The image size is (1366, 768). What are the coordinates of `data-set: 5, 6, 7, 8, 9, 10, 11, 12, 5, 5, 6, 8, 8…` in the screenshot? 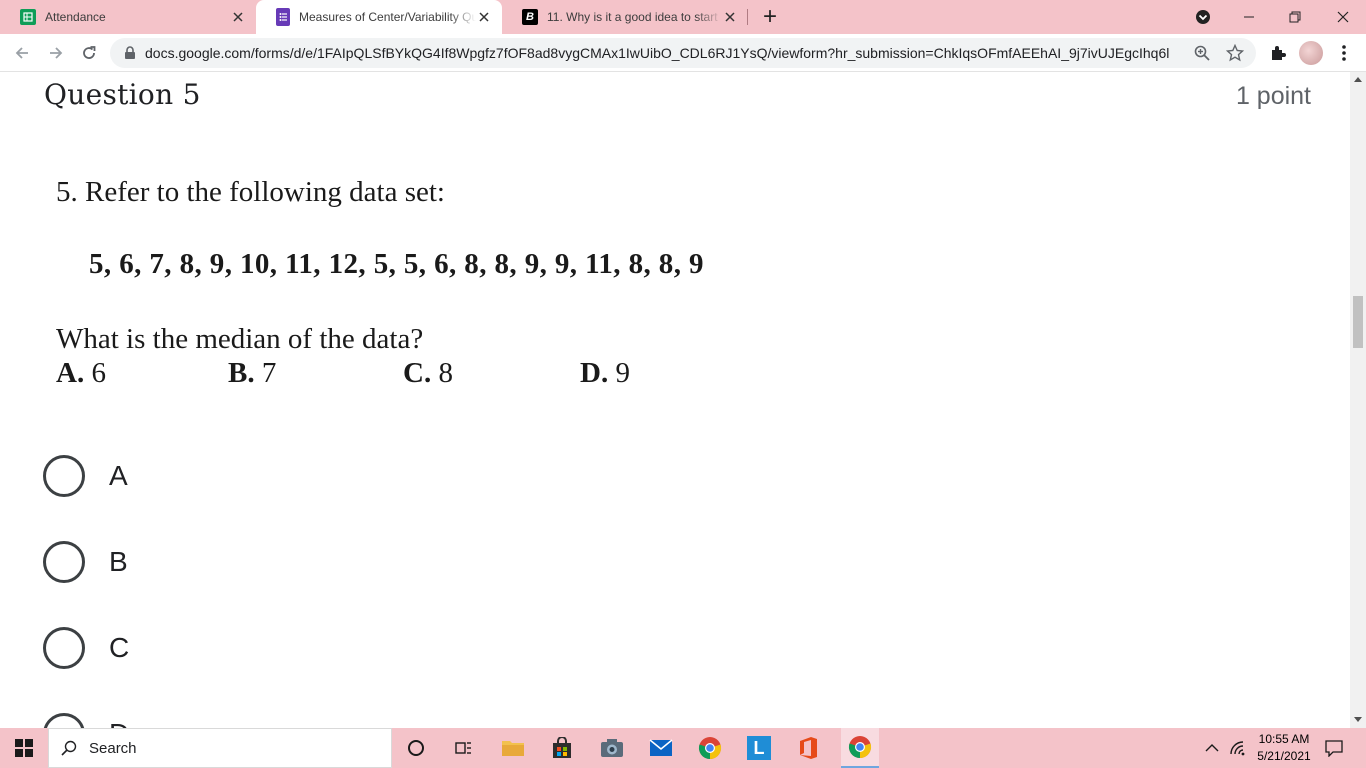 It's located at (396, 264).